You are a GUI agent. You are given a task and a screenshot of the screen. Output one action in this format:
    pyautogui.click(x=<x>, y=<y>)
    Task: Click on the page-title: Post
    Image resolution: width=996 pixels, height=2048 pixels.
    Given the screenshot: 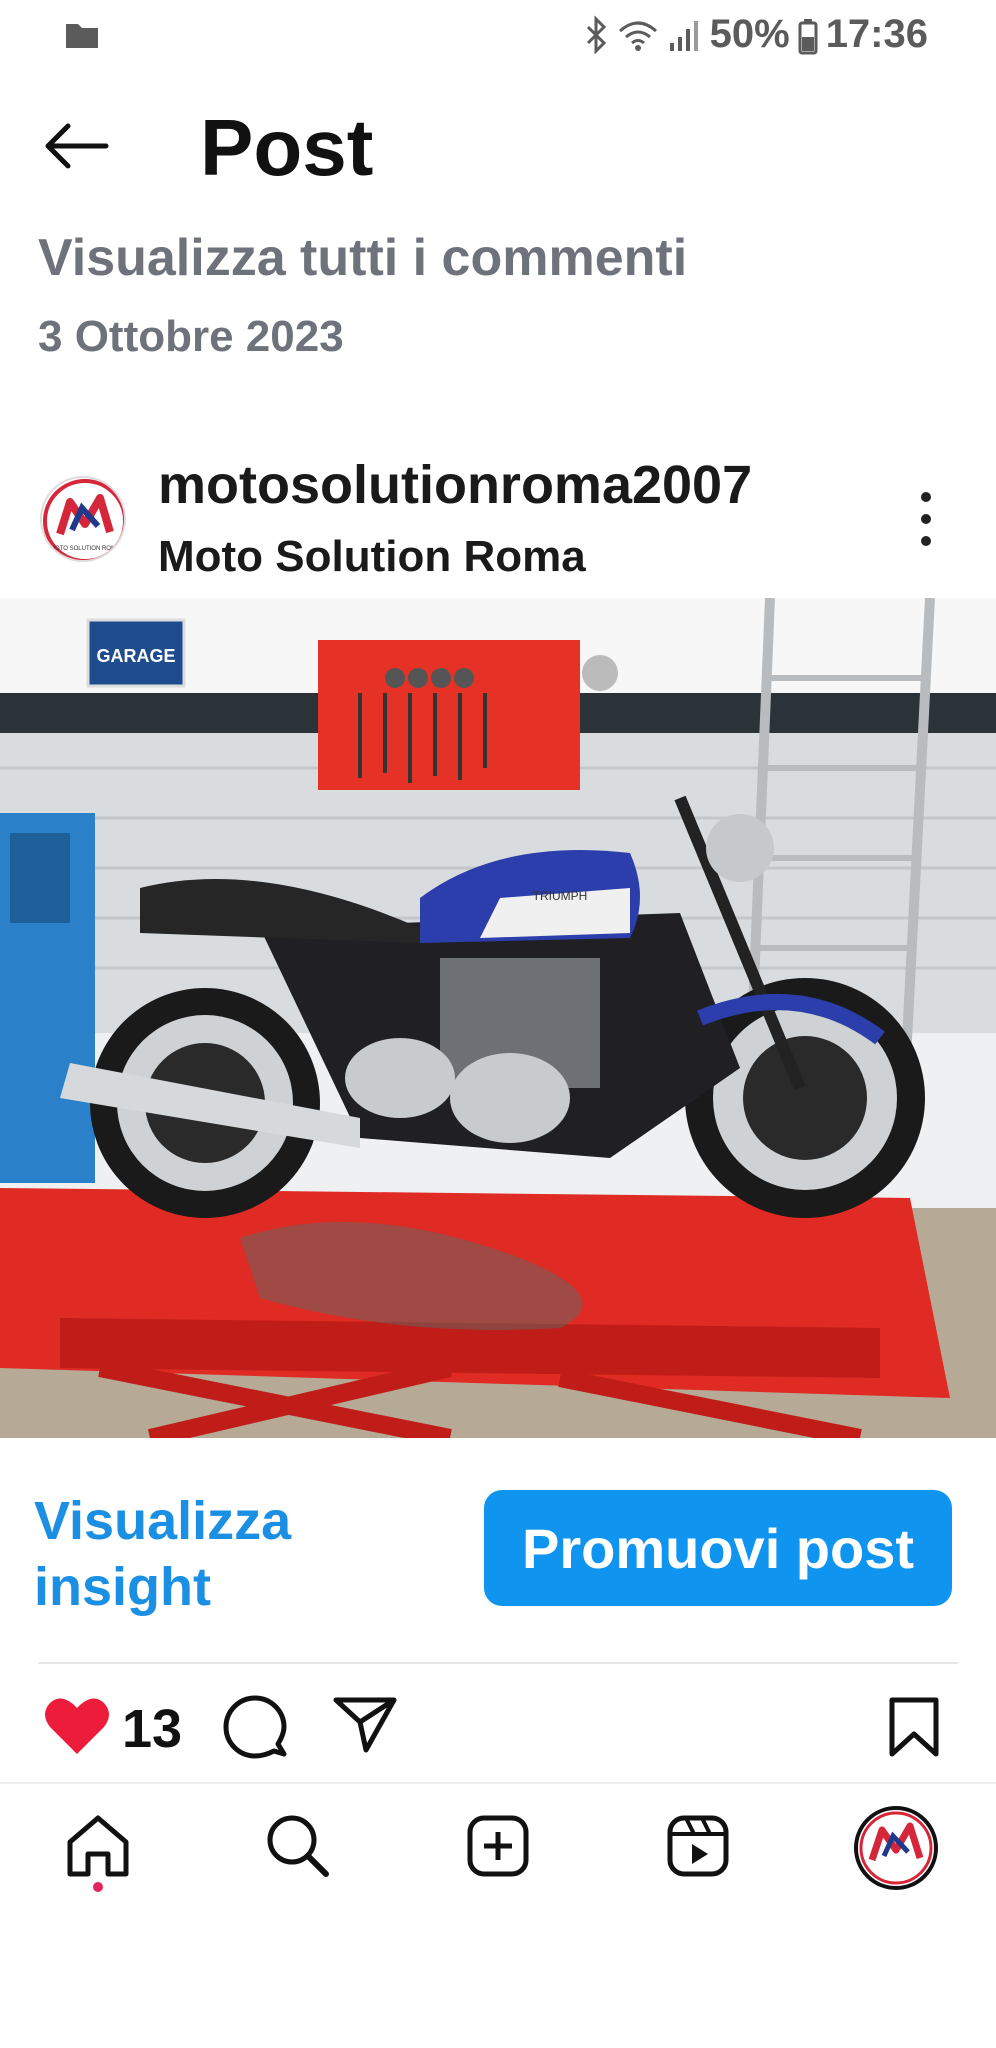 What is the action you would take?
    pyautogui.click(x=287, y=147)
    